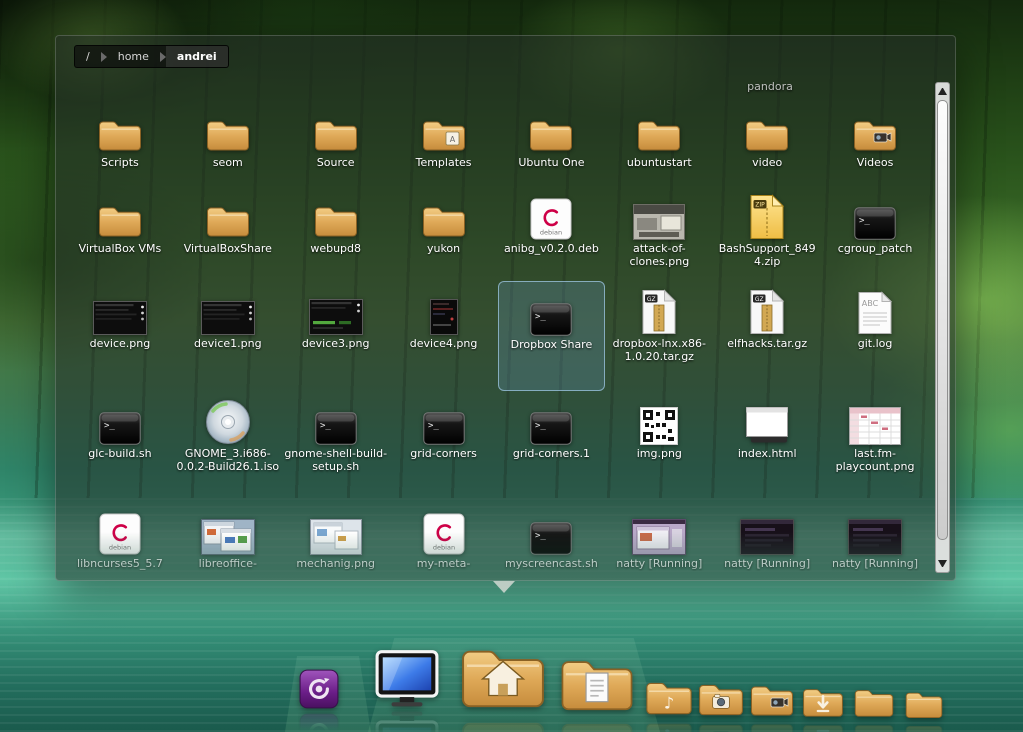  What do you see at coordinates (772, 700) in the screenshot?
I see `dock-item-videos-folder` at bounding box center [772, 700].